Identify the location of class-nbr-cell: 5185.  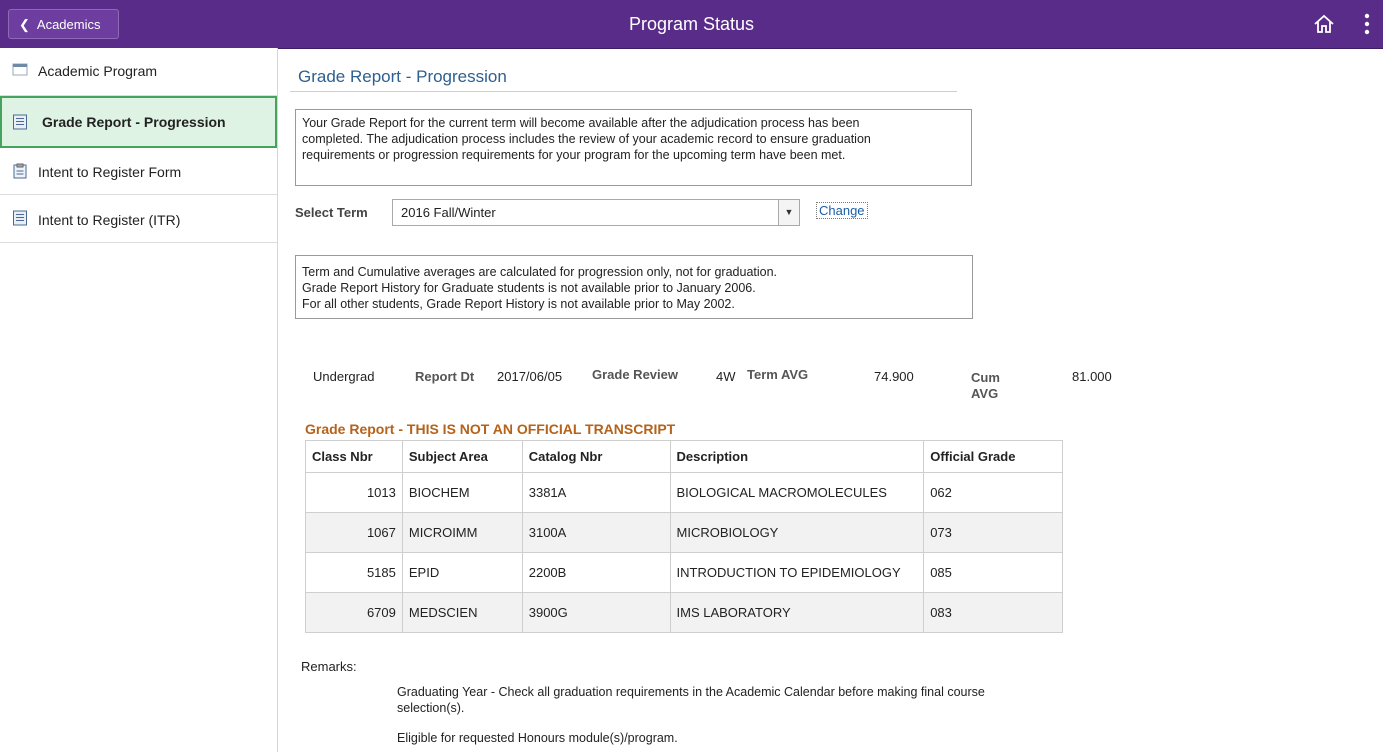
(354, 572).